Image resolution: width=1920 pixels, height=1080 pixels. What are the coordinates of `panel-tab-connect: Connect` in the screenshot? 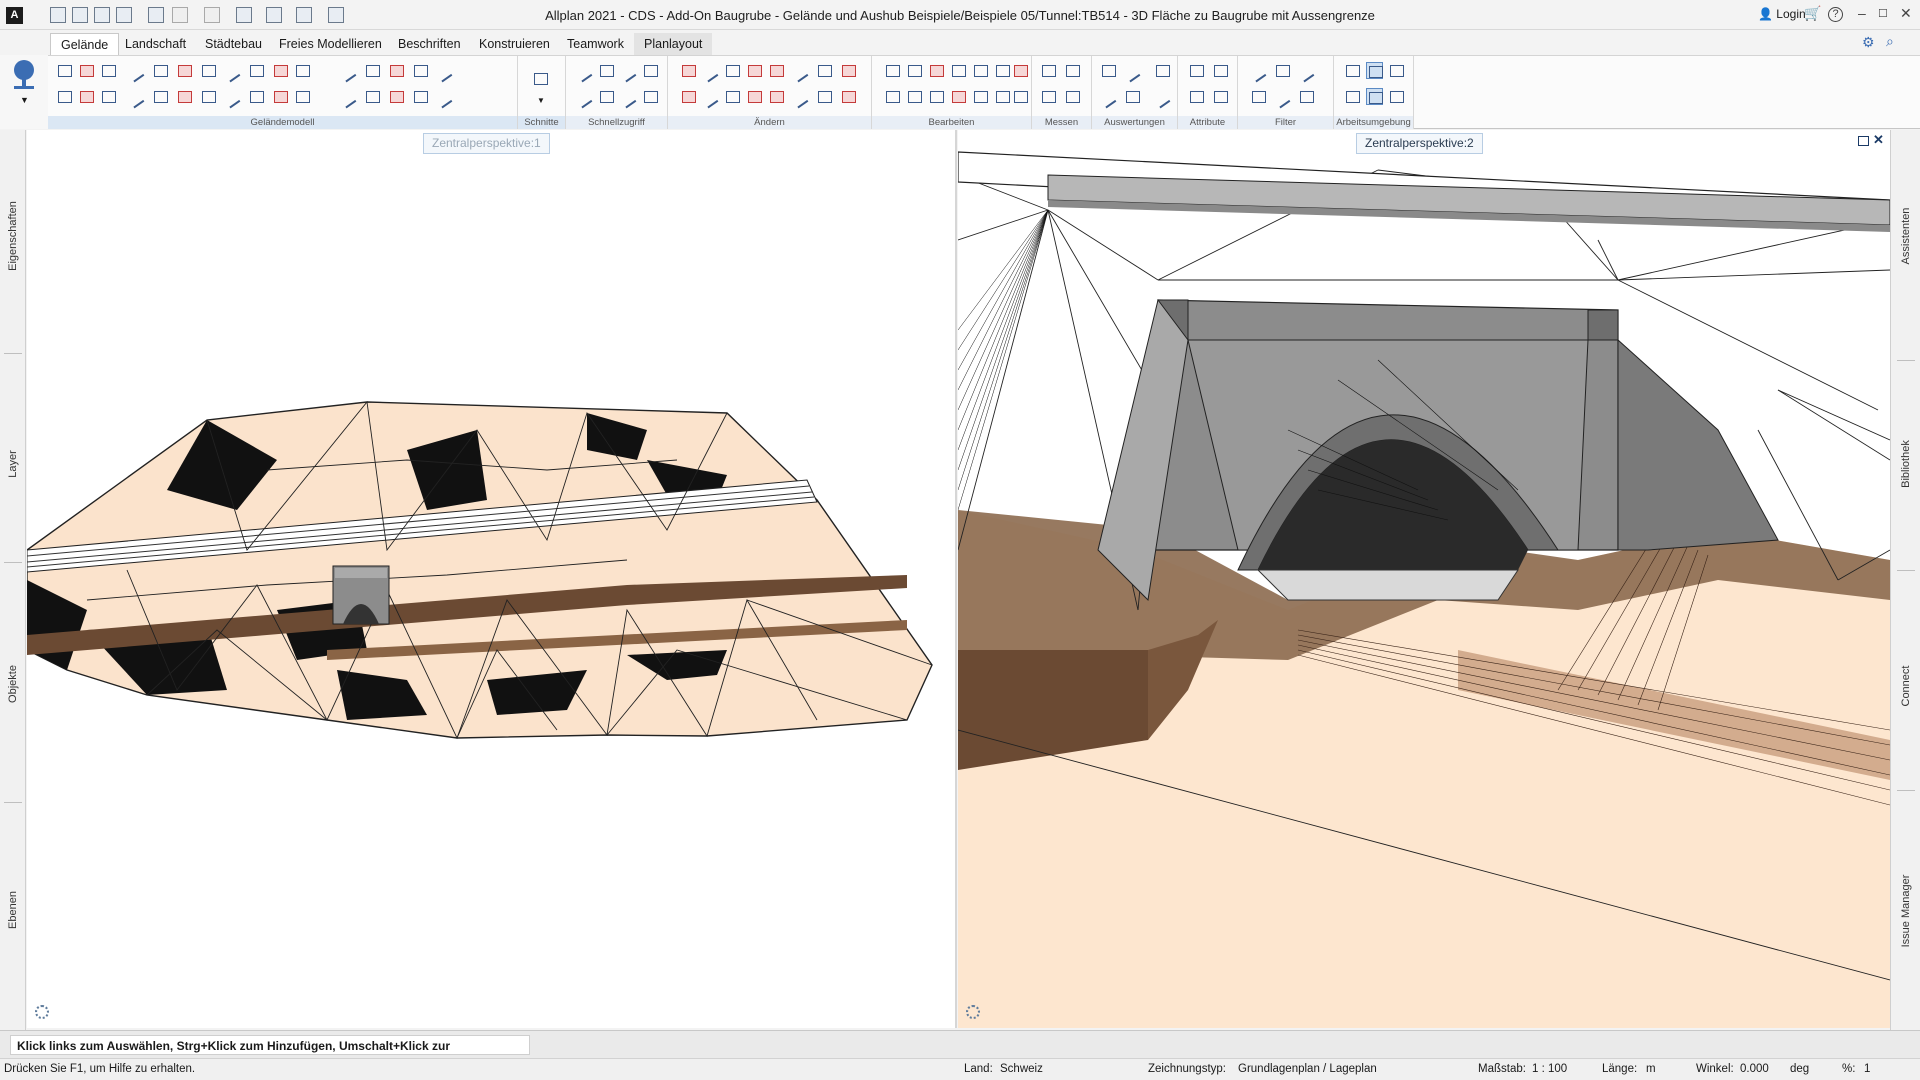 It's located at (1906, 686).